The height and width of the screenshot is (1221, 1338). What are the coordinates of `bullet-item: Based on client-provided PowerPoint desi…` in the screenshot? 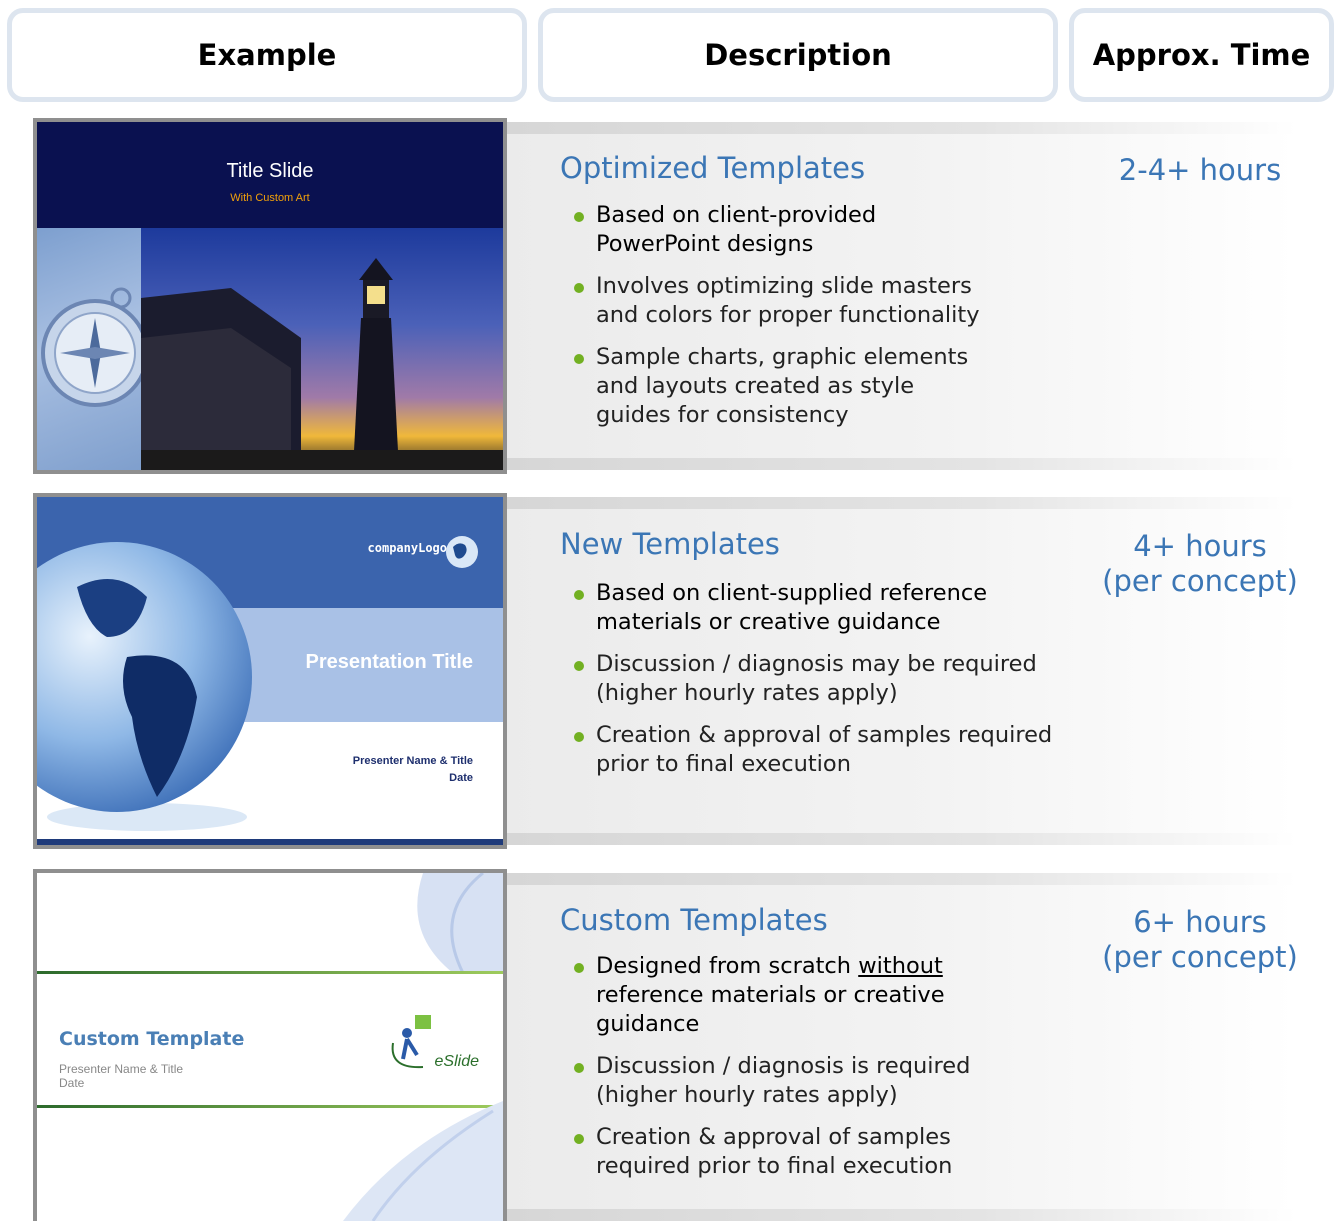 It's located at (784, 230).